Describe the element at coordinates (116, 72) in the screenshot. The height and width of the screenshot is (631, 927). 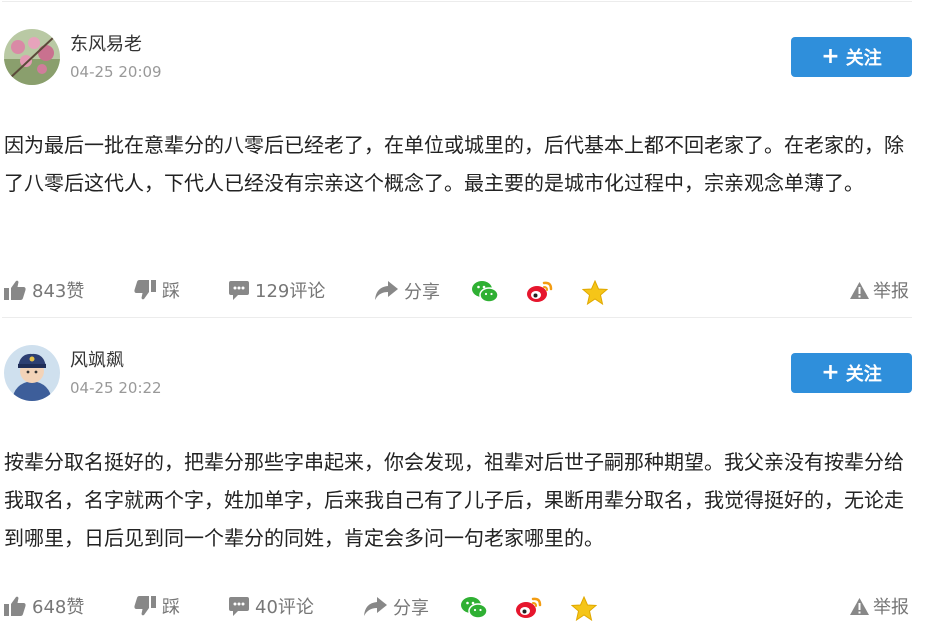
I see `timestamp: 04-25 20:09` at that location.